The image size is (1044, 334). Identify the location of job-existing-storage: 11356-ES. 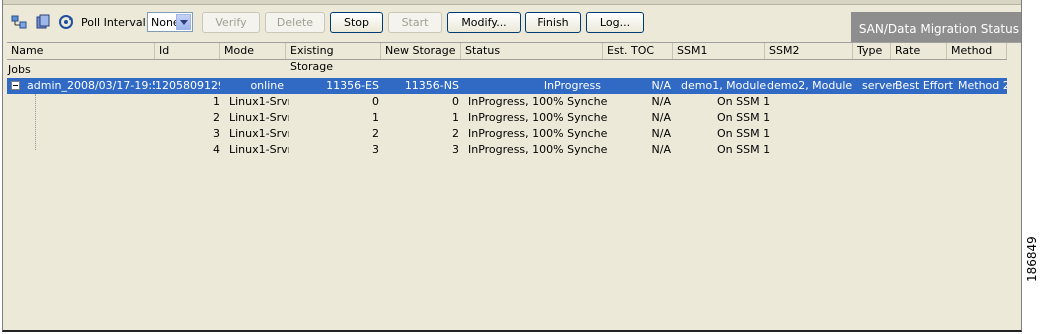
(352, 85).